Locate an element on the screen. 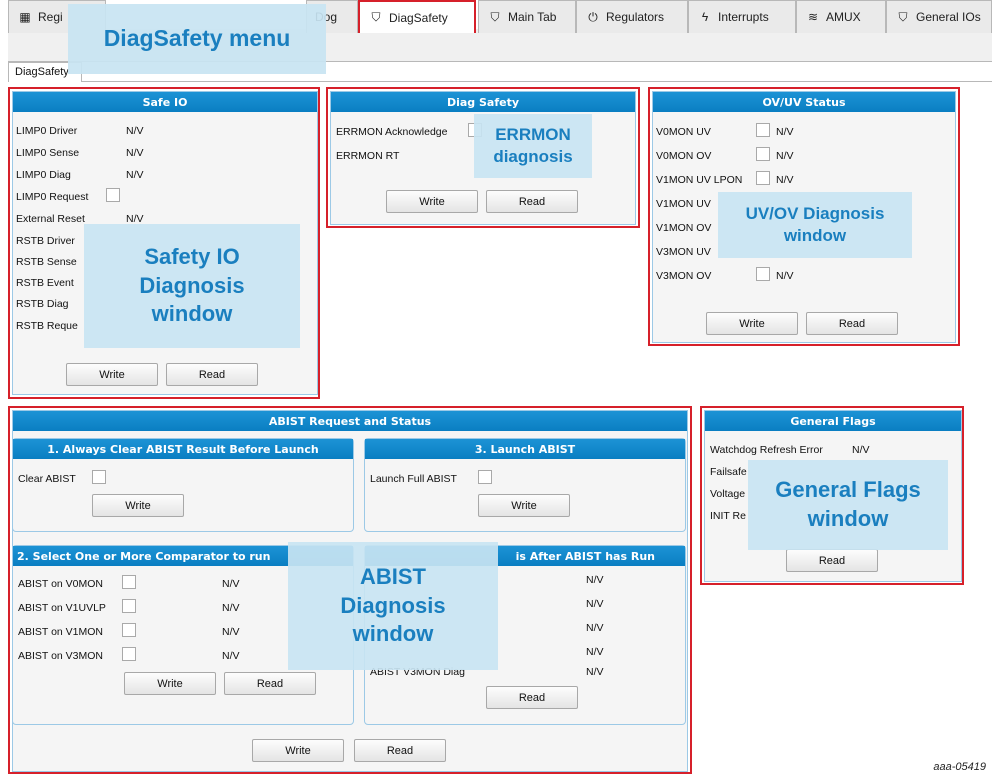  tab-diagsafety: ⛉ DiagSafety is located at coordinates (417, 16).